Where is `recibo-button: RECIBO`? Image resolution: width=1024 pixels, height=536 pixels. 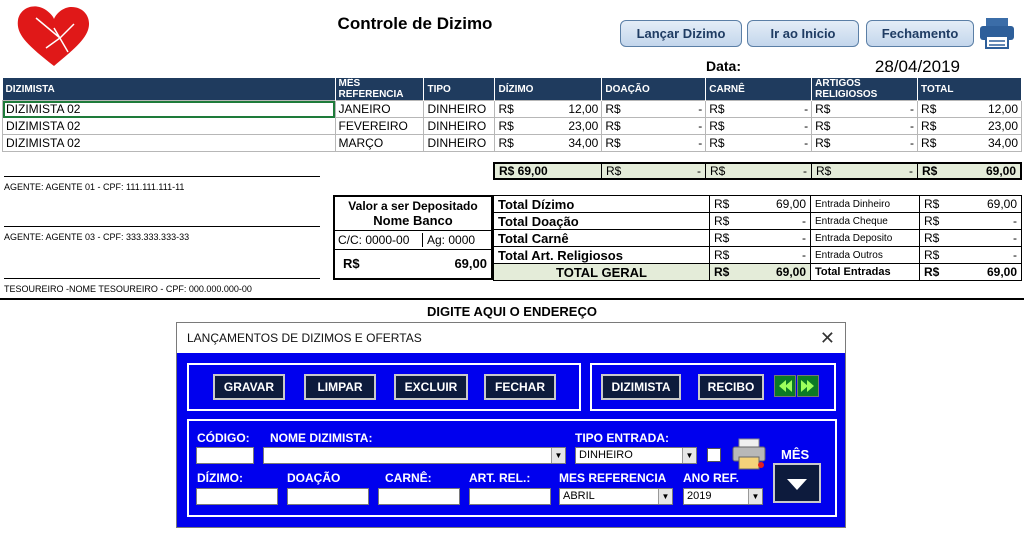
recibo-button: RECIBO is located at coordinates (731, 387).